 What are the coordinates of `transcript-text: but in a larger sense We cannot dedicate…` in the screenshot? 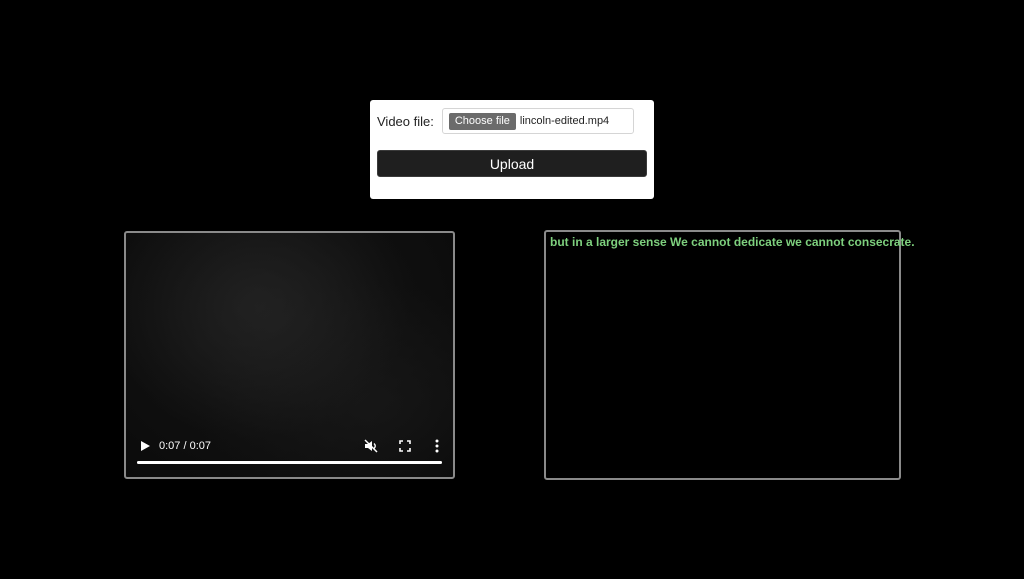 It's located at (732, 242).